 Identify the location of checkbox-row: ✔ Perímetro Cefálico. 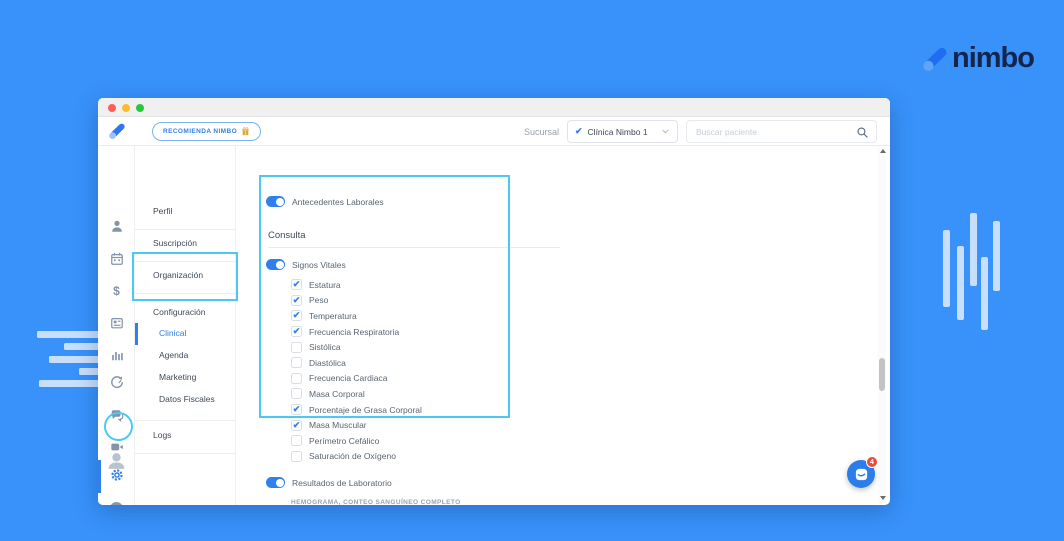
(356, 441).